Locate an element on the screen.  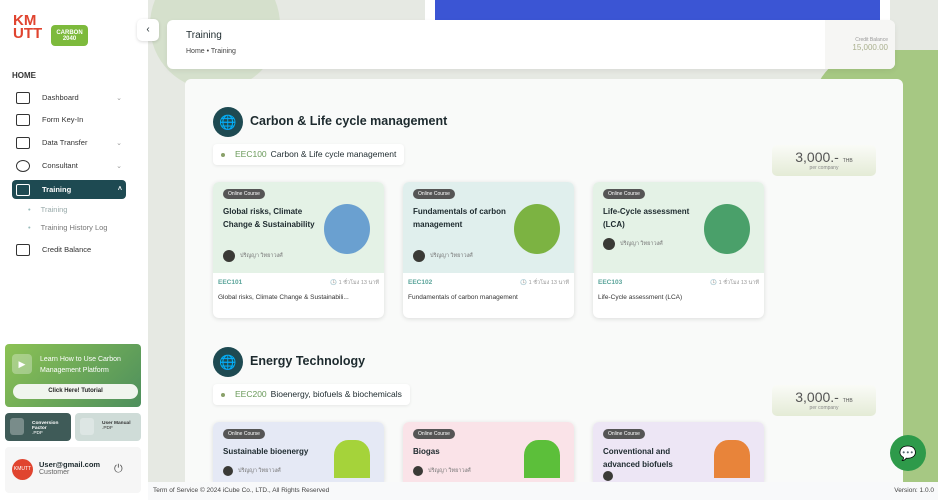
sidebar-item-dashboard: Dashboard ⌄ is located at coordinates (69, 97).